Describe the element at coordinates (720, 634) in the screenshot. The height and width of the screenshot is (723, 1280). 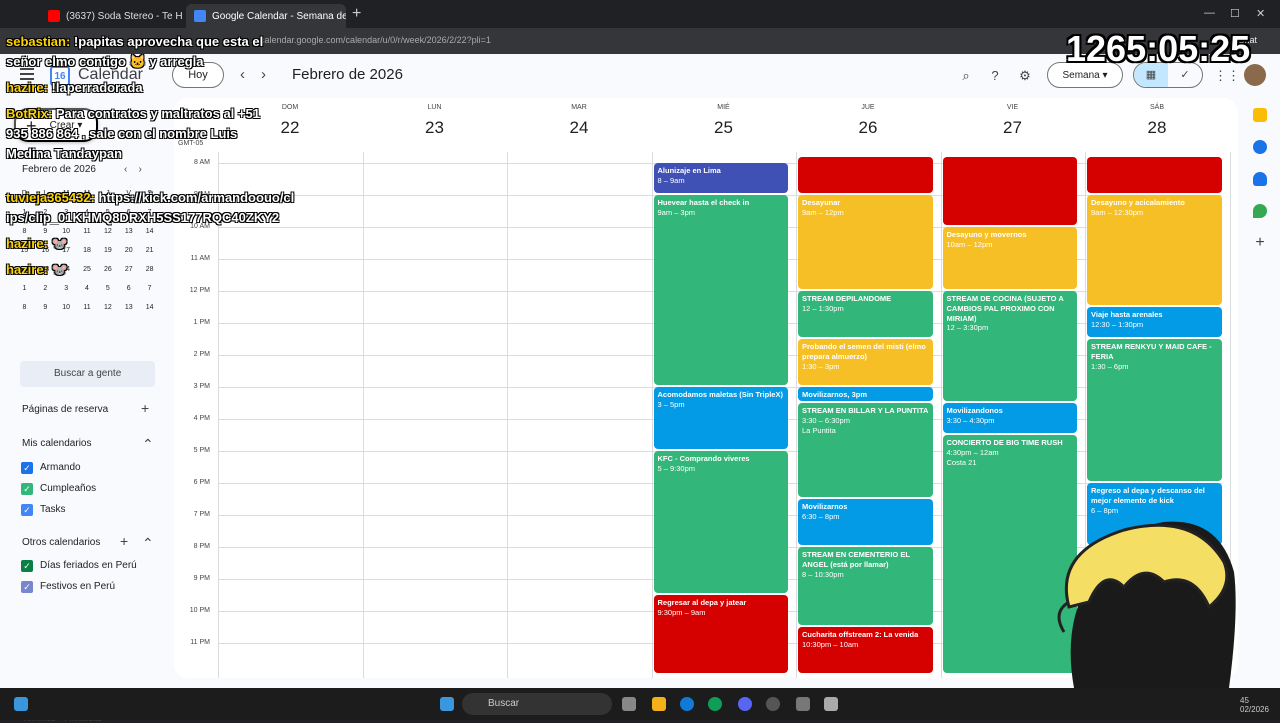
I see `calendar-event: Regresar al depa y jatear 9:30pm – 9am` at that location.